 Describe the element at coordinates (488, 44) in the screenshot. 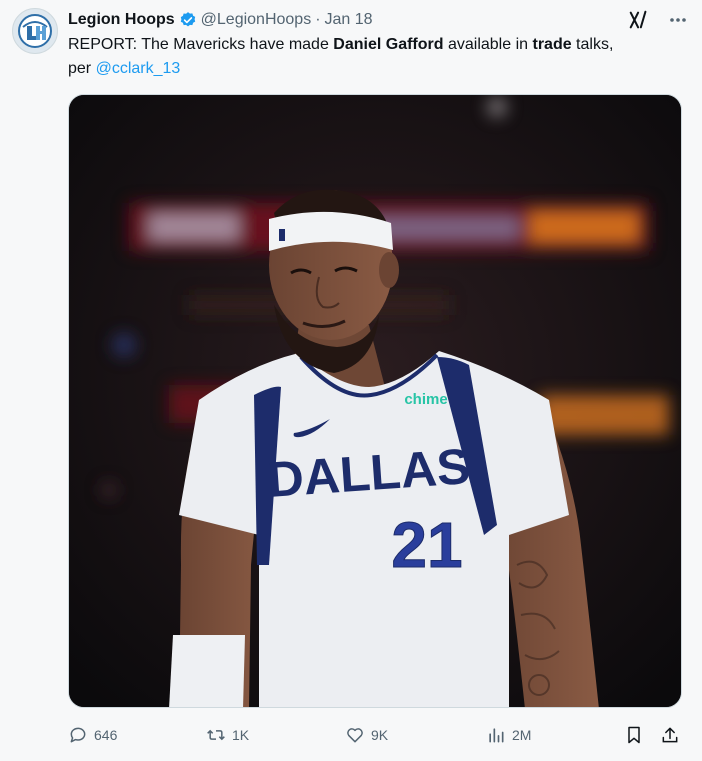

I see `tweet-text-part: available in` at that location.